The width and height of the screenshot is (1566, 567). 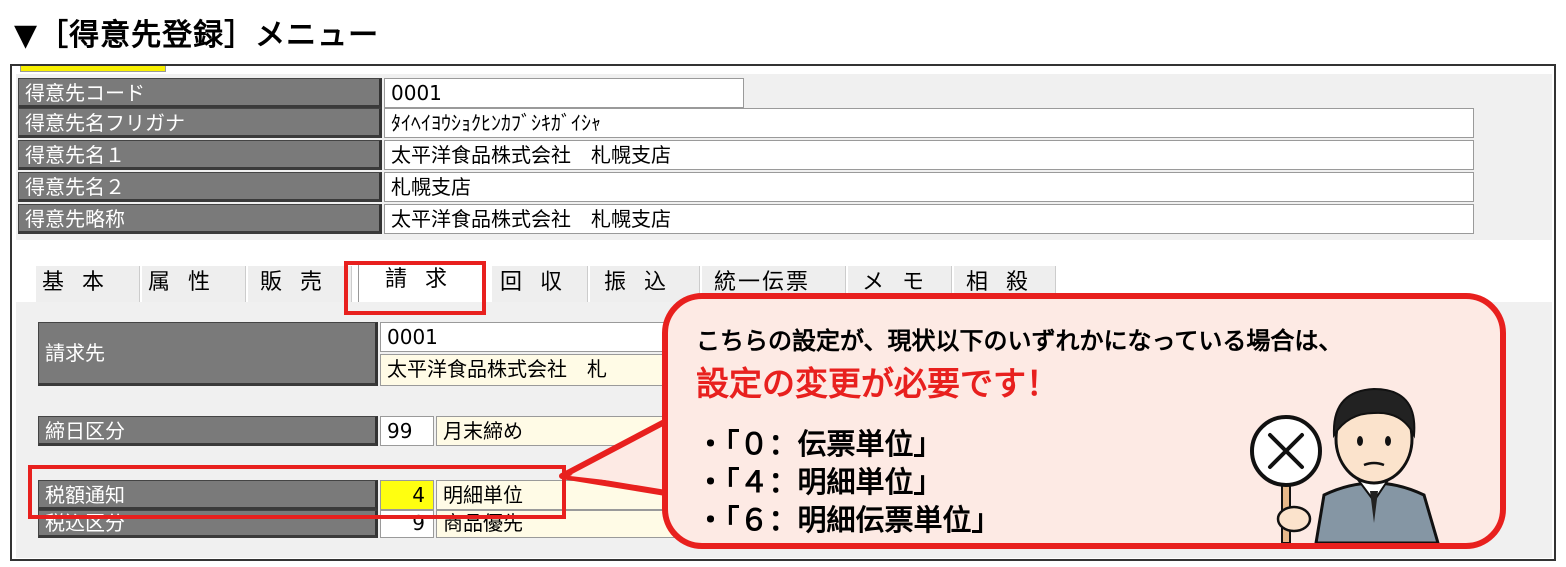 What do you see at coordinates (300, 284) in the screenshot?
I see `tab-sales: 販売` at bounding box center [300, 284].